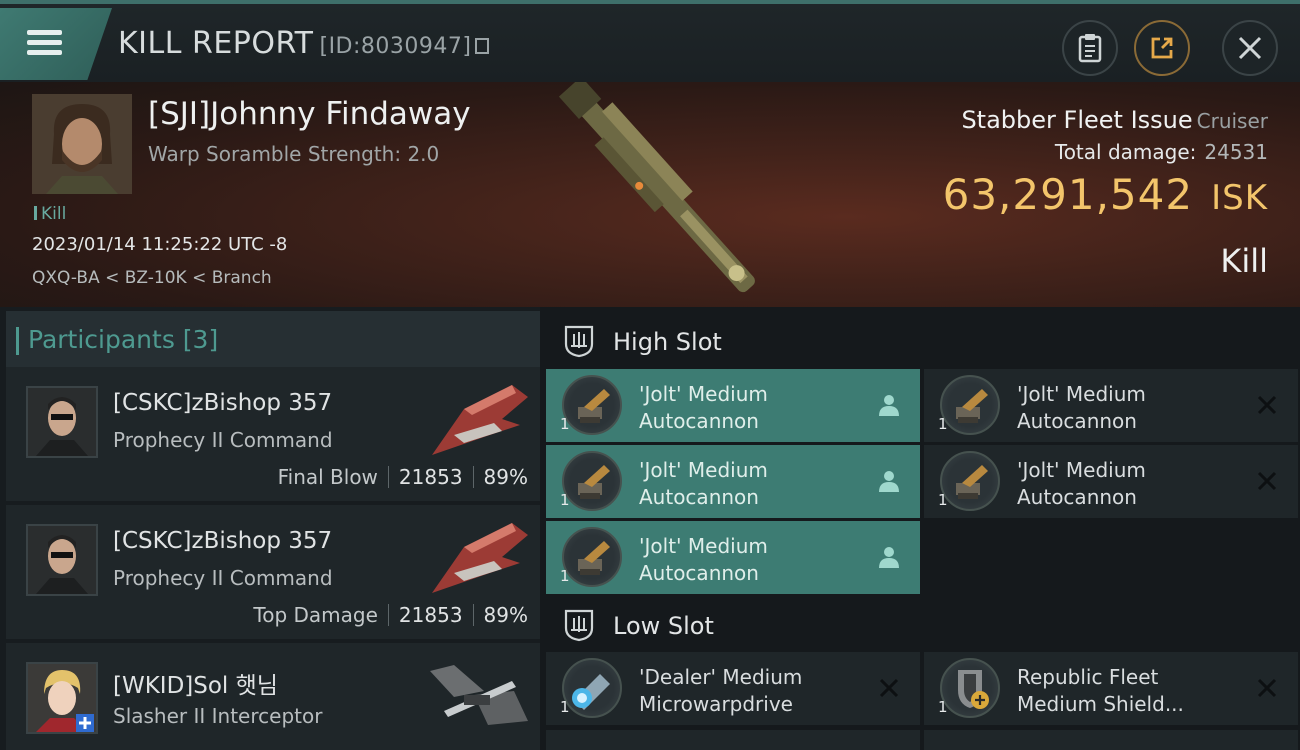 Image resolution: width=1300 pixels, height=750 pixels. What do you see at coordinates (482, 46) in the screenshot?
I see `copy-icon` at bounding box center [482, 46].